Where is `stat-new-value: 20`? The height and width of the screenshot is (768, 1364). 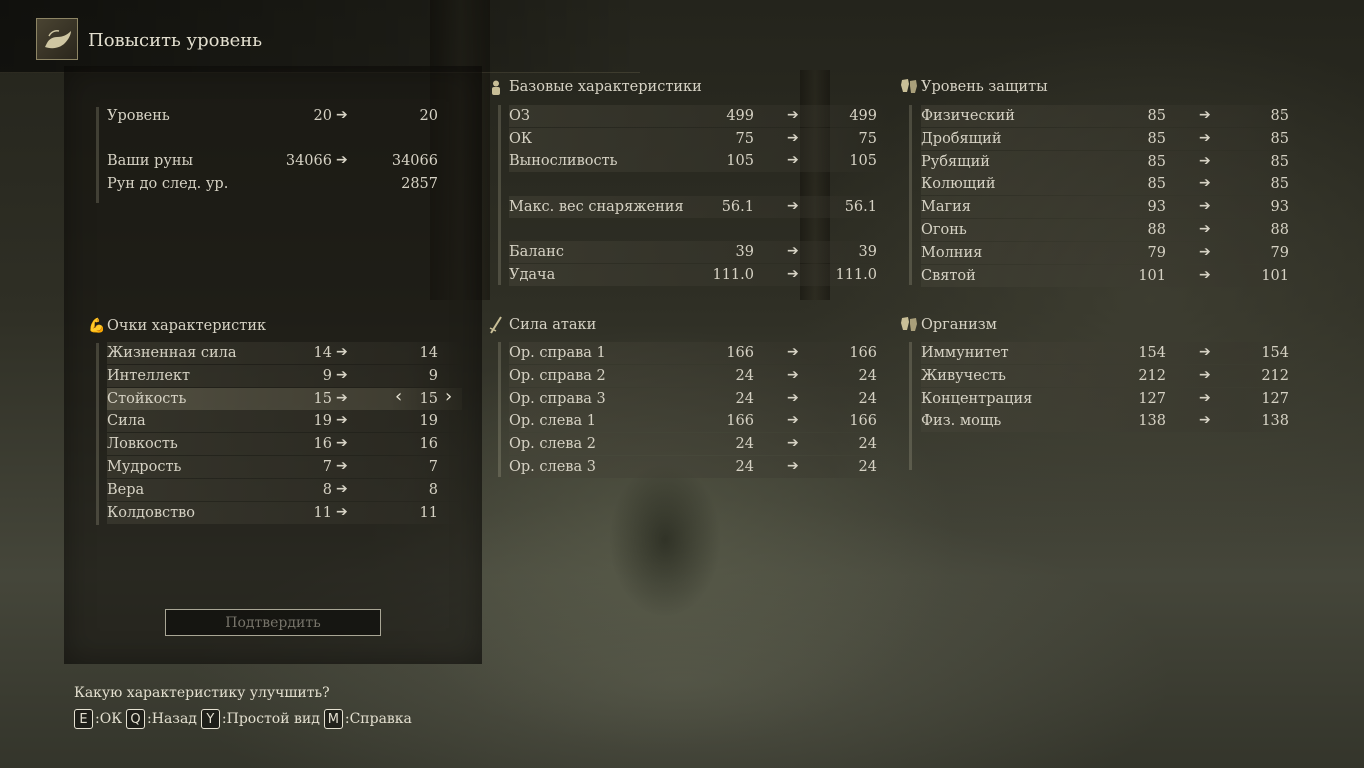 stat-new-value: 20 is located at coordinates (428, 116).